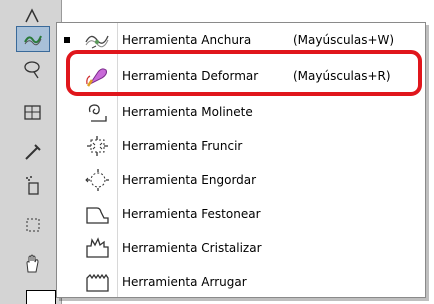 Image resolution: width=434 pixels, height=304 pixels. What do you see at coordinates (33, 39) in the screenshot?
I see `width-tool-button` at bounding box center [33, 39].